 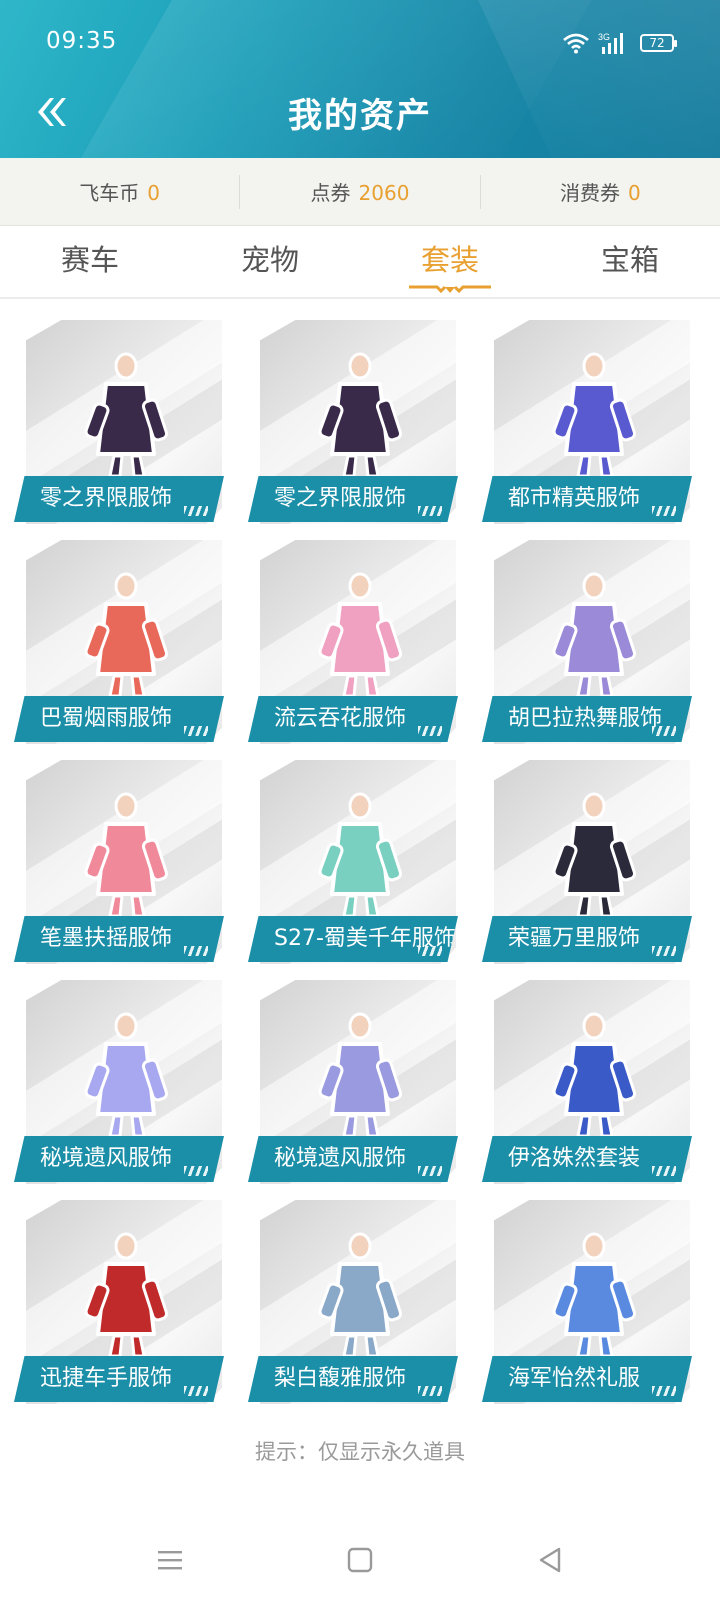 I want to click on outfit-card: 巴蜀烟雨服饰, so click(x=126, y=642).